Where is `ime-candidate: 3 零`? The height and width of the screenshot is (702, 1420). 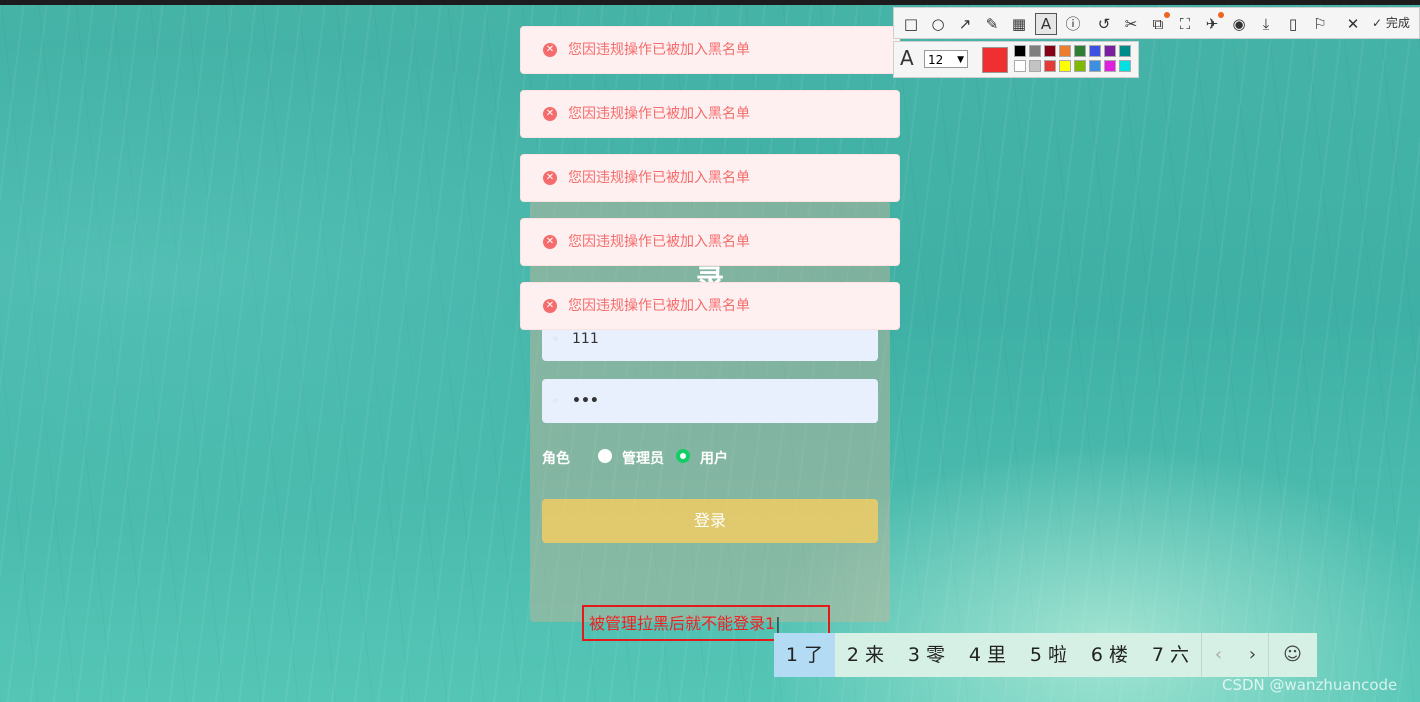
ime-candidate: 3 零 is located at coordinates (926, 655).